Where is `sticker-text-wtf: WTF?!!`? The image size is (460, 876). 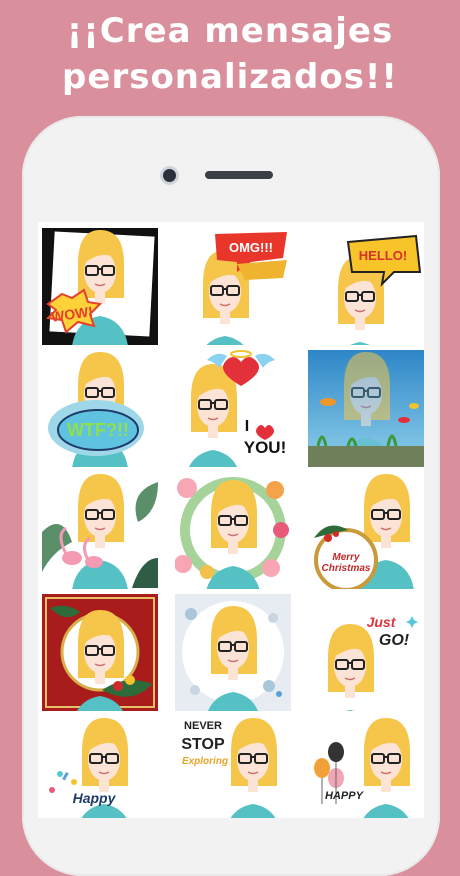
sticker-text-wtf: WTF?!! is located at coordinates (98, 430).